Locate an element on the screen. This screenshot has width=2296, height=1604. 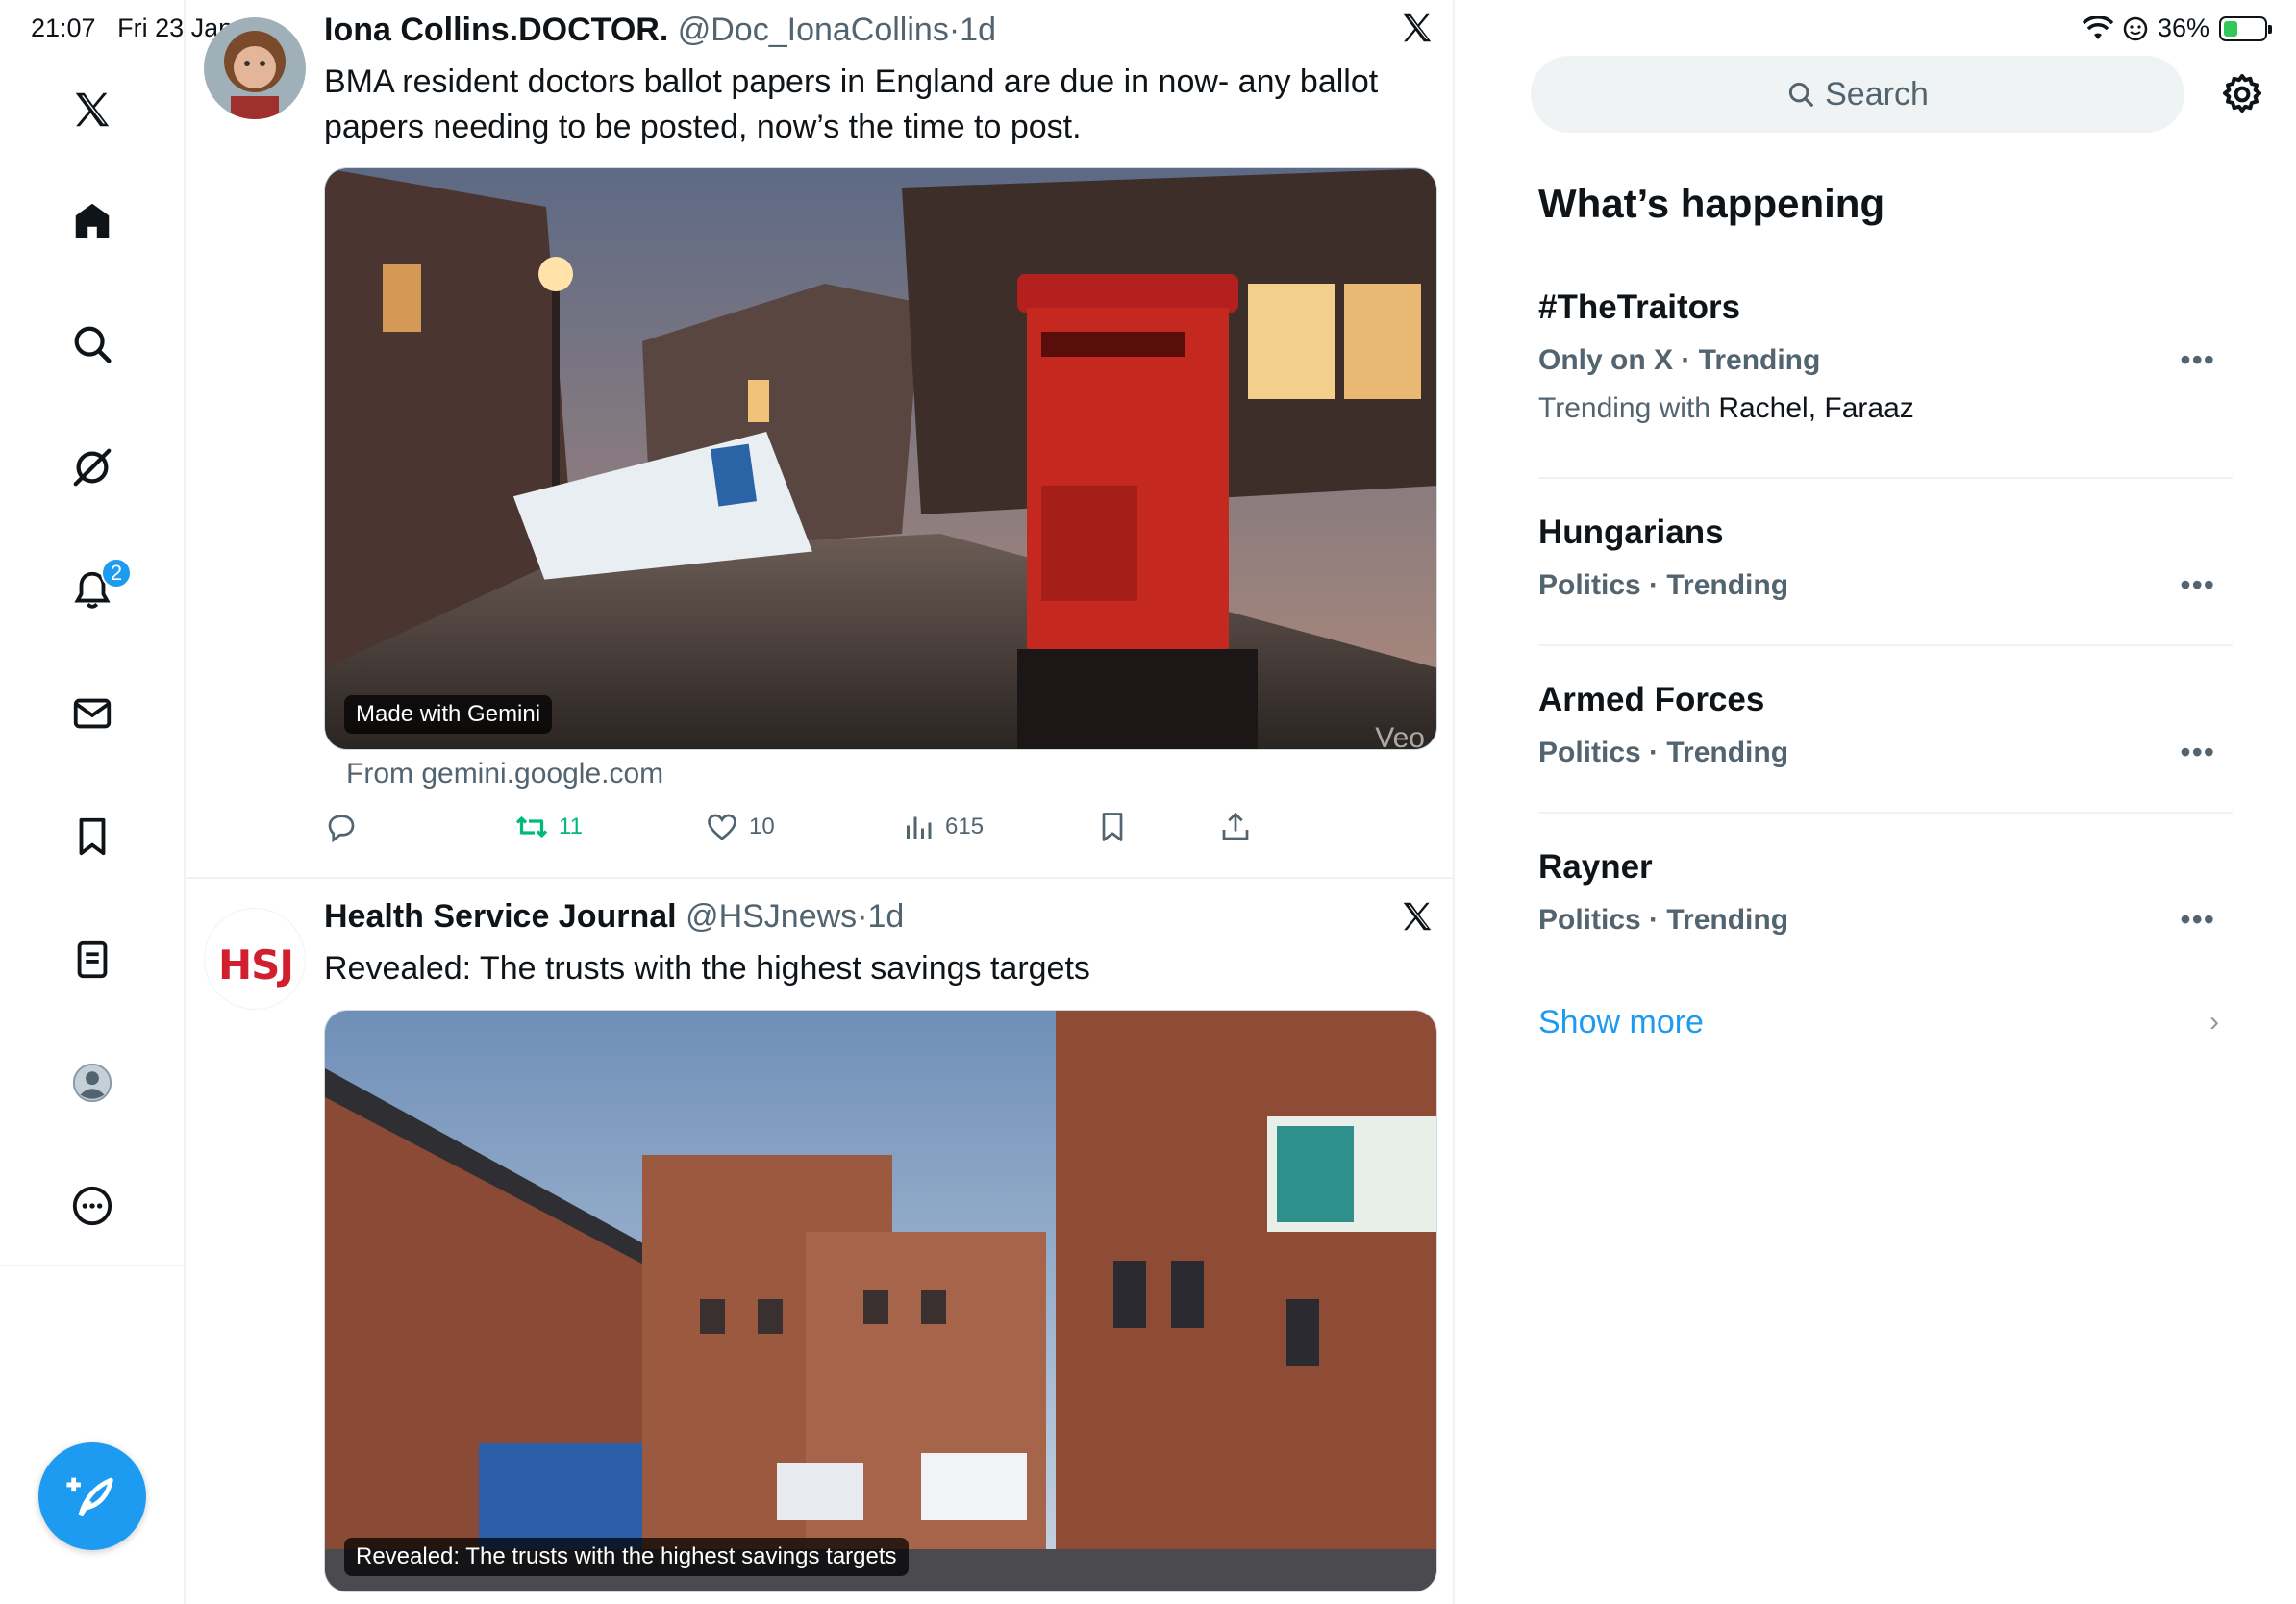
trend-with: Trending with Rachel, Faraaz is located at coordinates (1885, 408).